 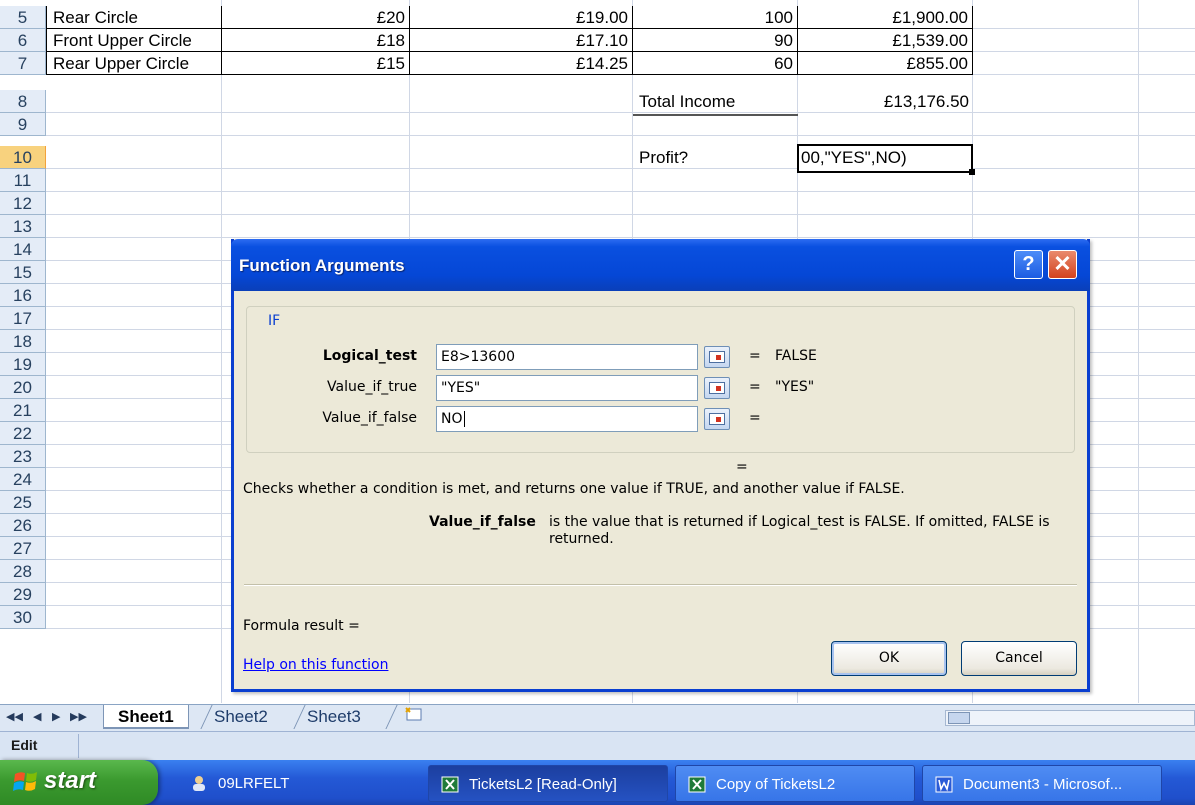 What do you see at coordinates (23, 617) in the screenshot?
I see `row-header: 30` at bounding box center [23, 617].